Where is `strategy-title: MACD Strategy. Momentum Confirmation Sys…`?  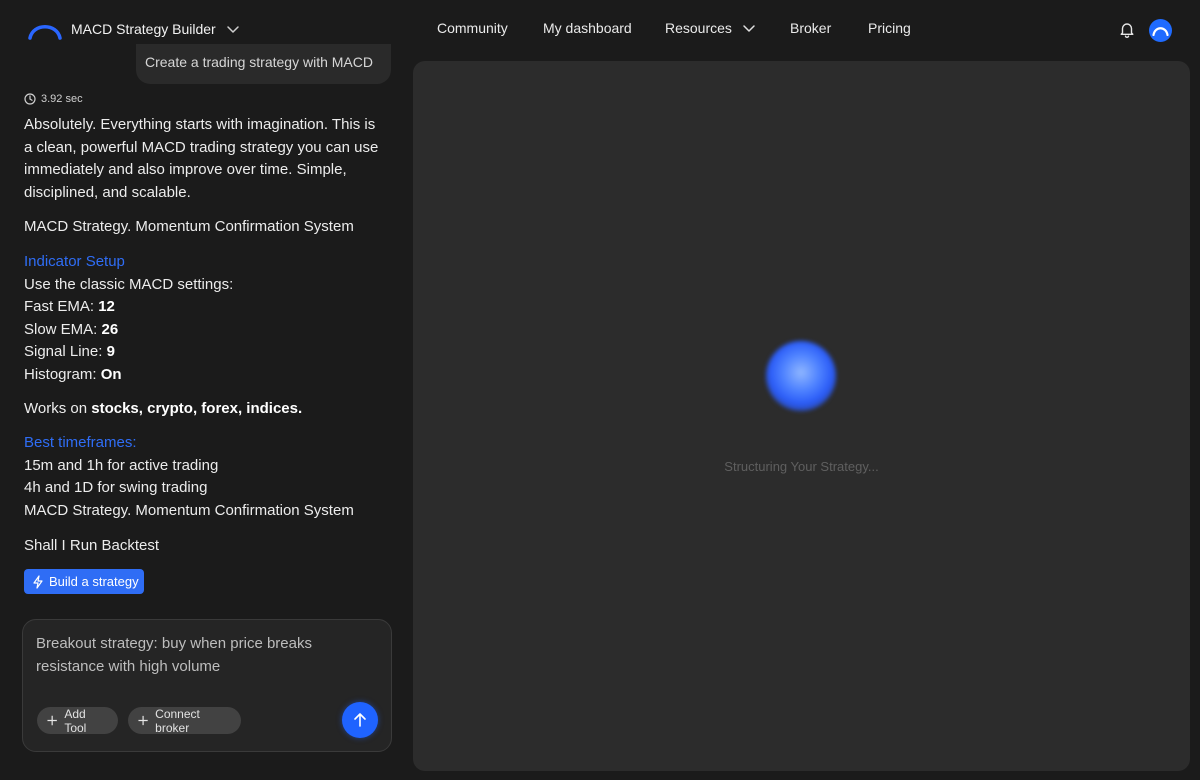
strategy-title: MACD Strategy. Momentum Confirmation Sys… is located at coordinates (189, 226).